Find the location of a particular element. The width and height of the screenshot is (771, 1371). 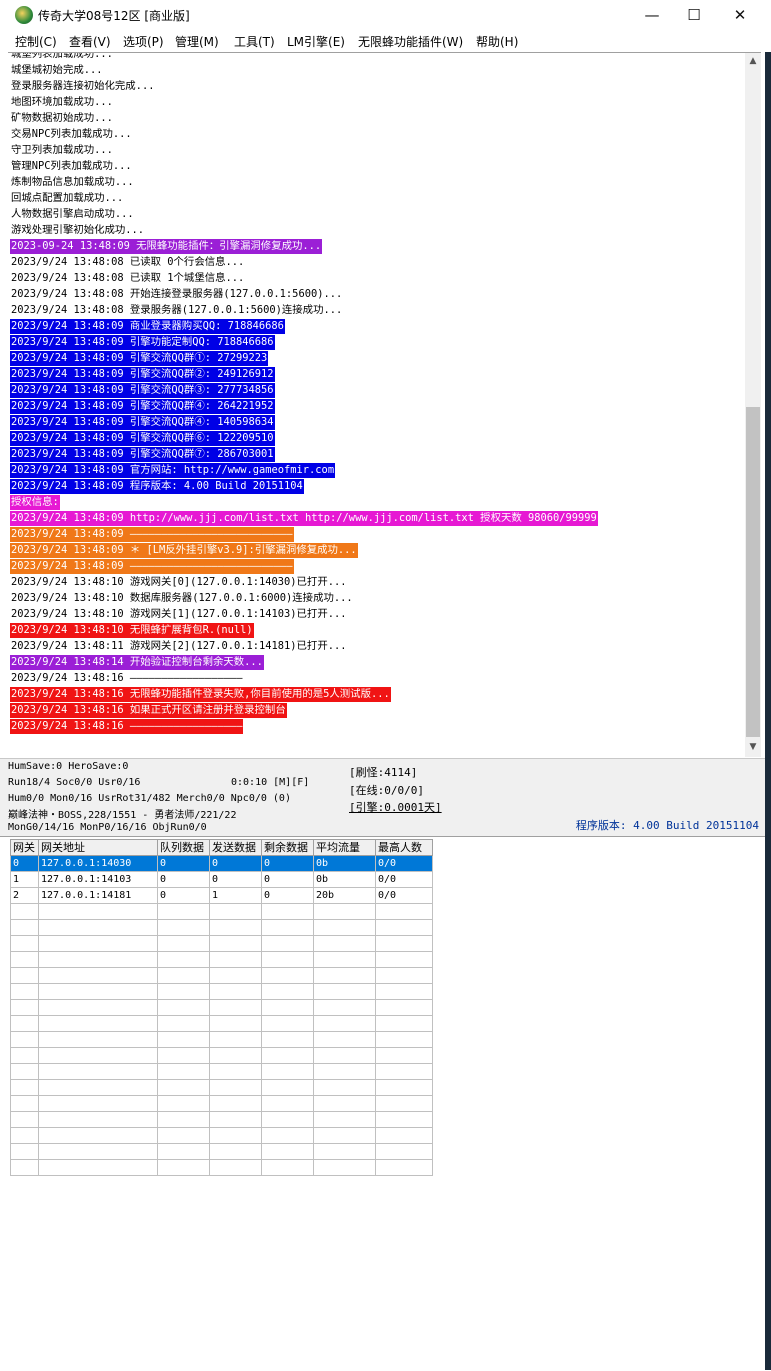

version-label: 程序版本: 4.00 Build 20151104 is located at coordinates (667, 825).